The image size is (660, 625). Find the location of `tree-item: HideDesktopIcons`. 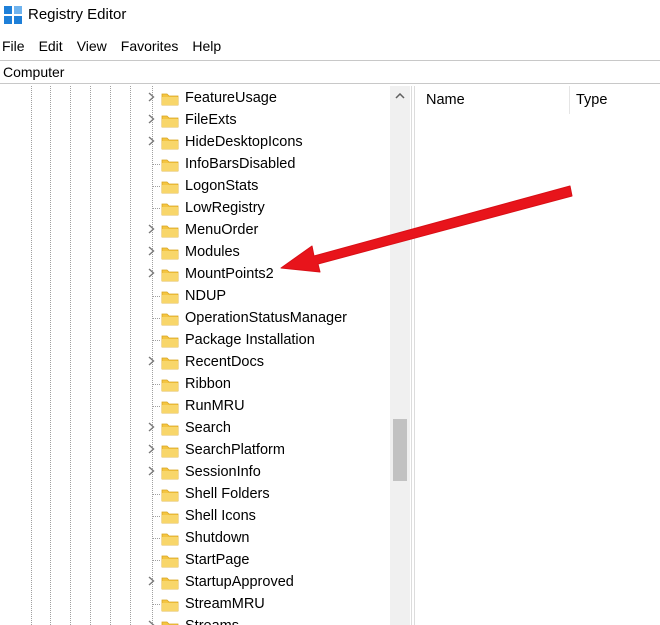

tree-item: HideDesktopIcons is located at coordinates (195, 142).